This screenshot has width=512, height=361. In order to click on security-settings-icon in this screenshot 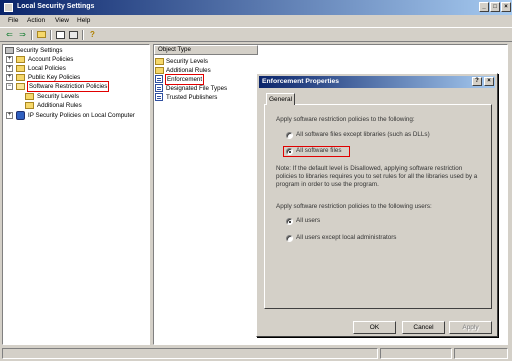, I will do `click(9, 50)`.